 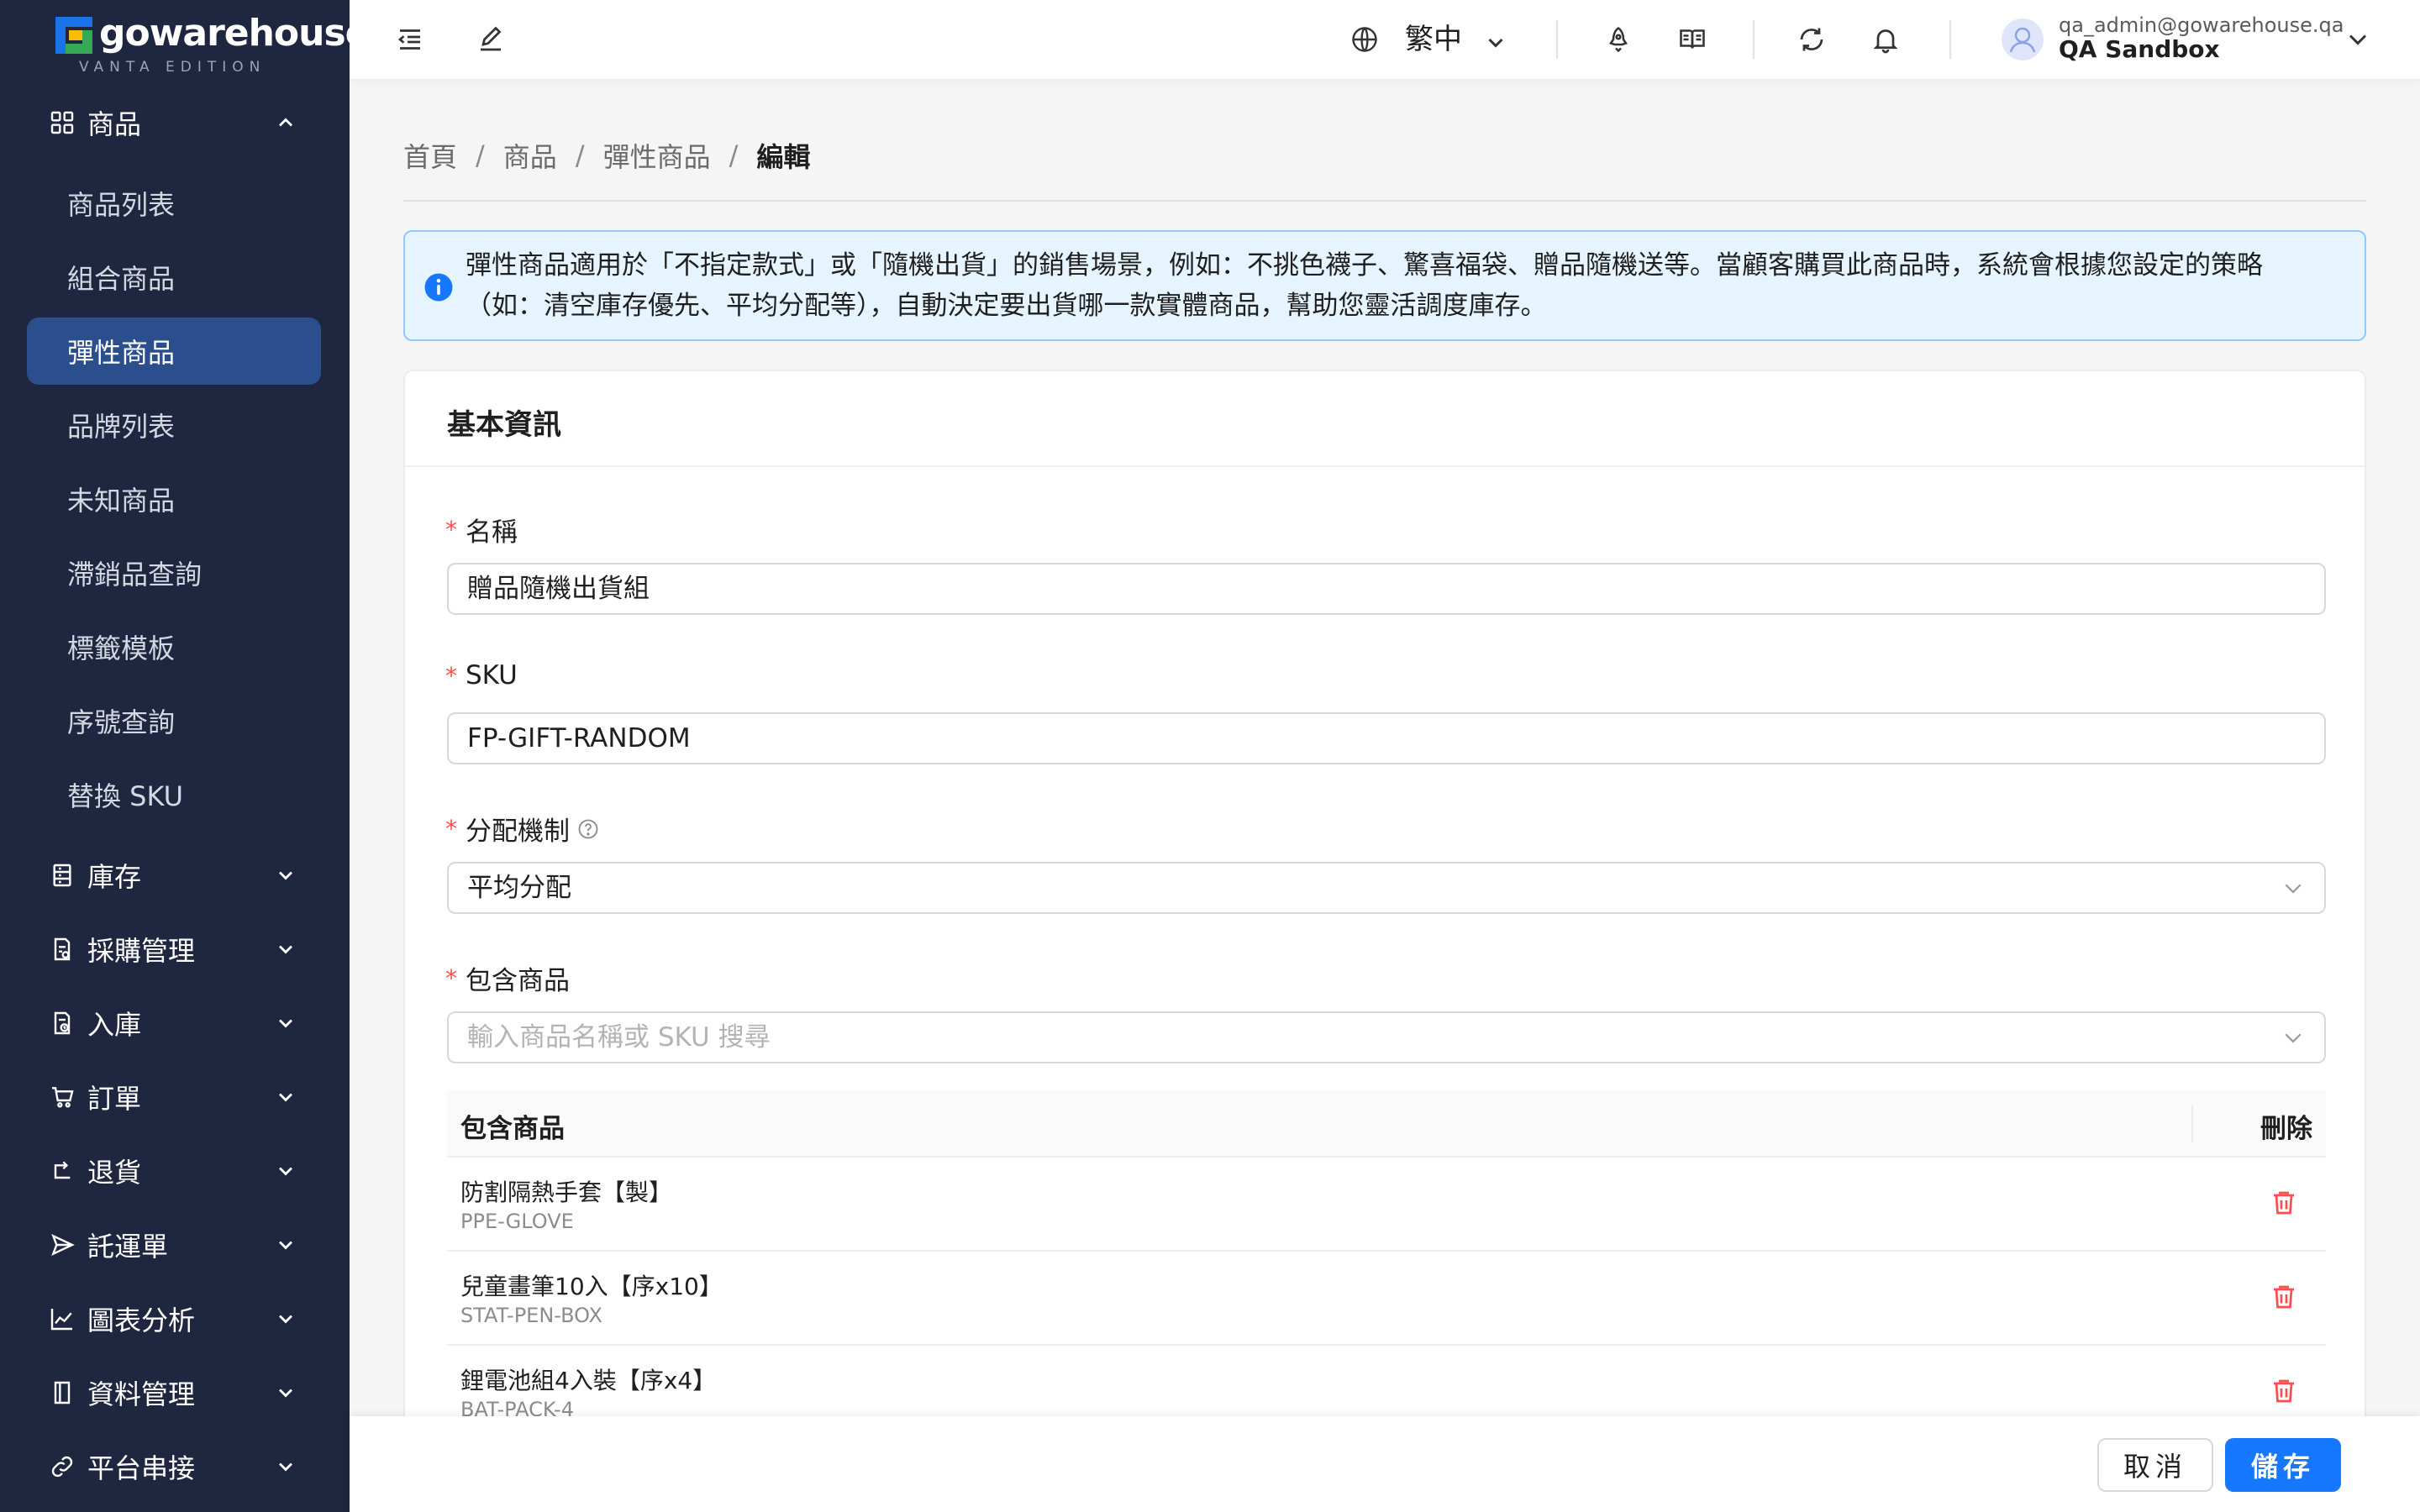 What do you see at coordinates (1364, 39) in the screenshot?
I see `globe-icon` at bounding box center [1364, 39].